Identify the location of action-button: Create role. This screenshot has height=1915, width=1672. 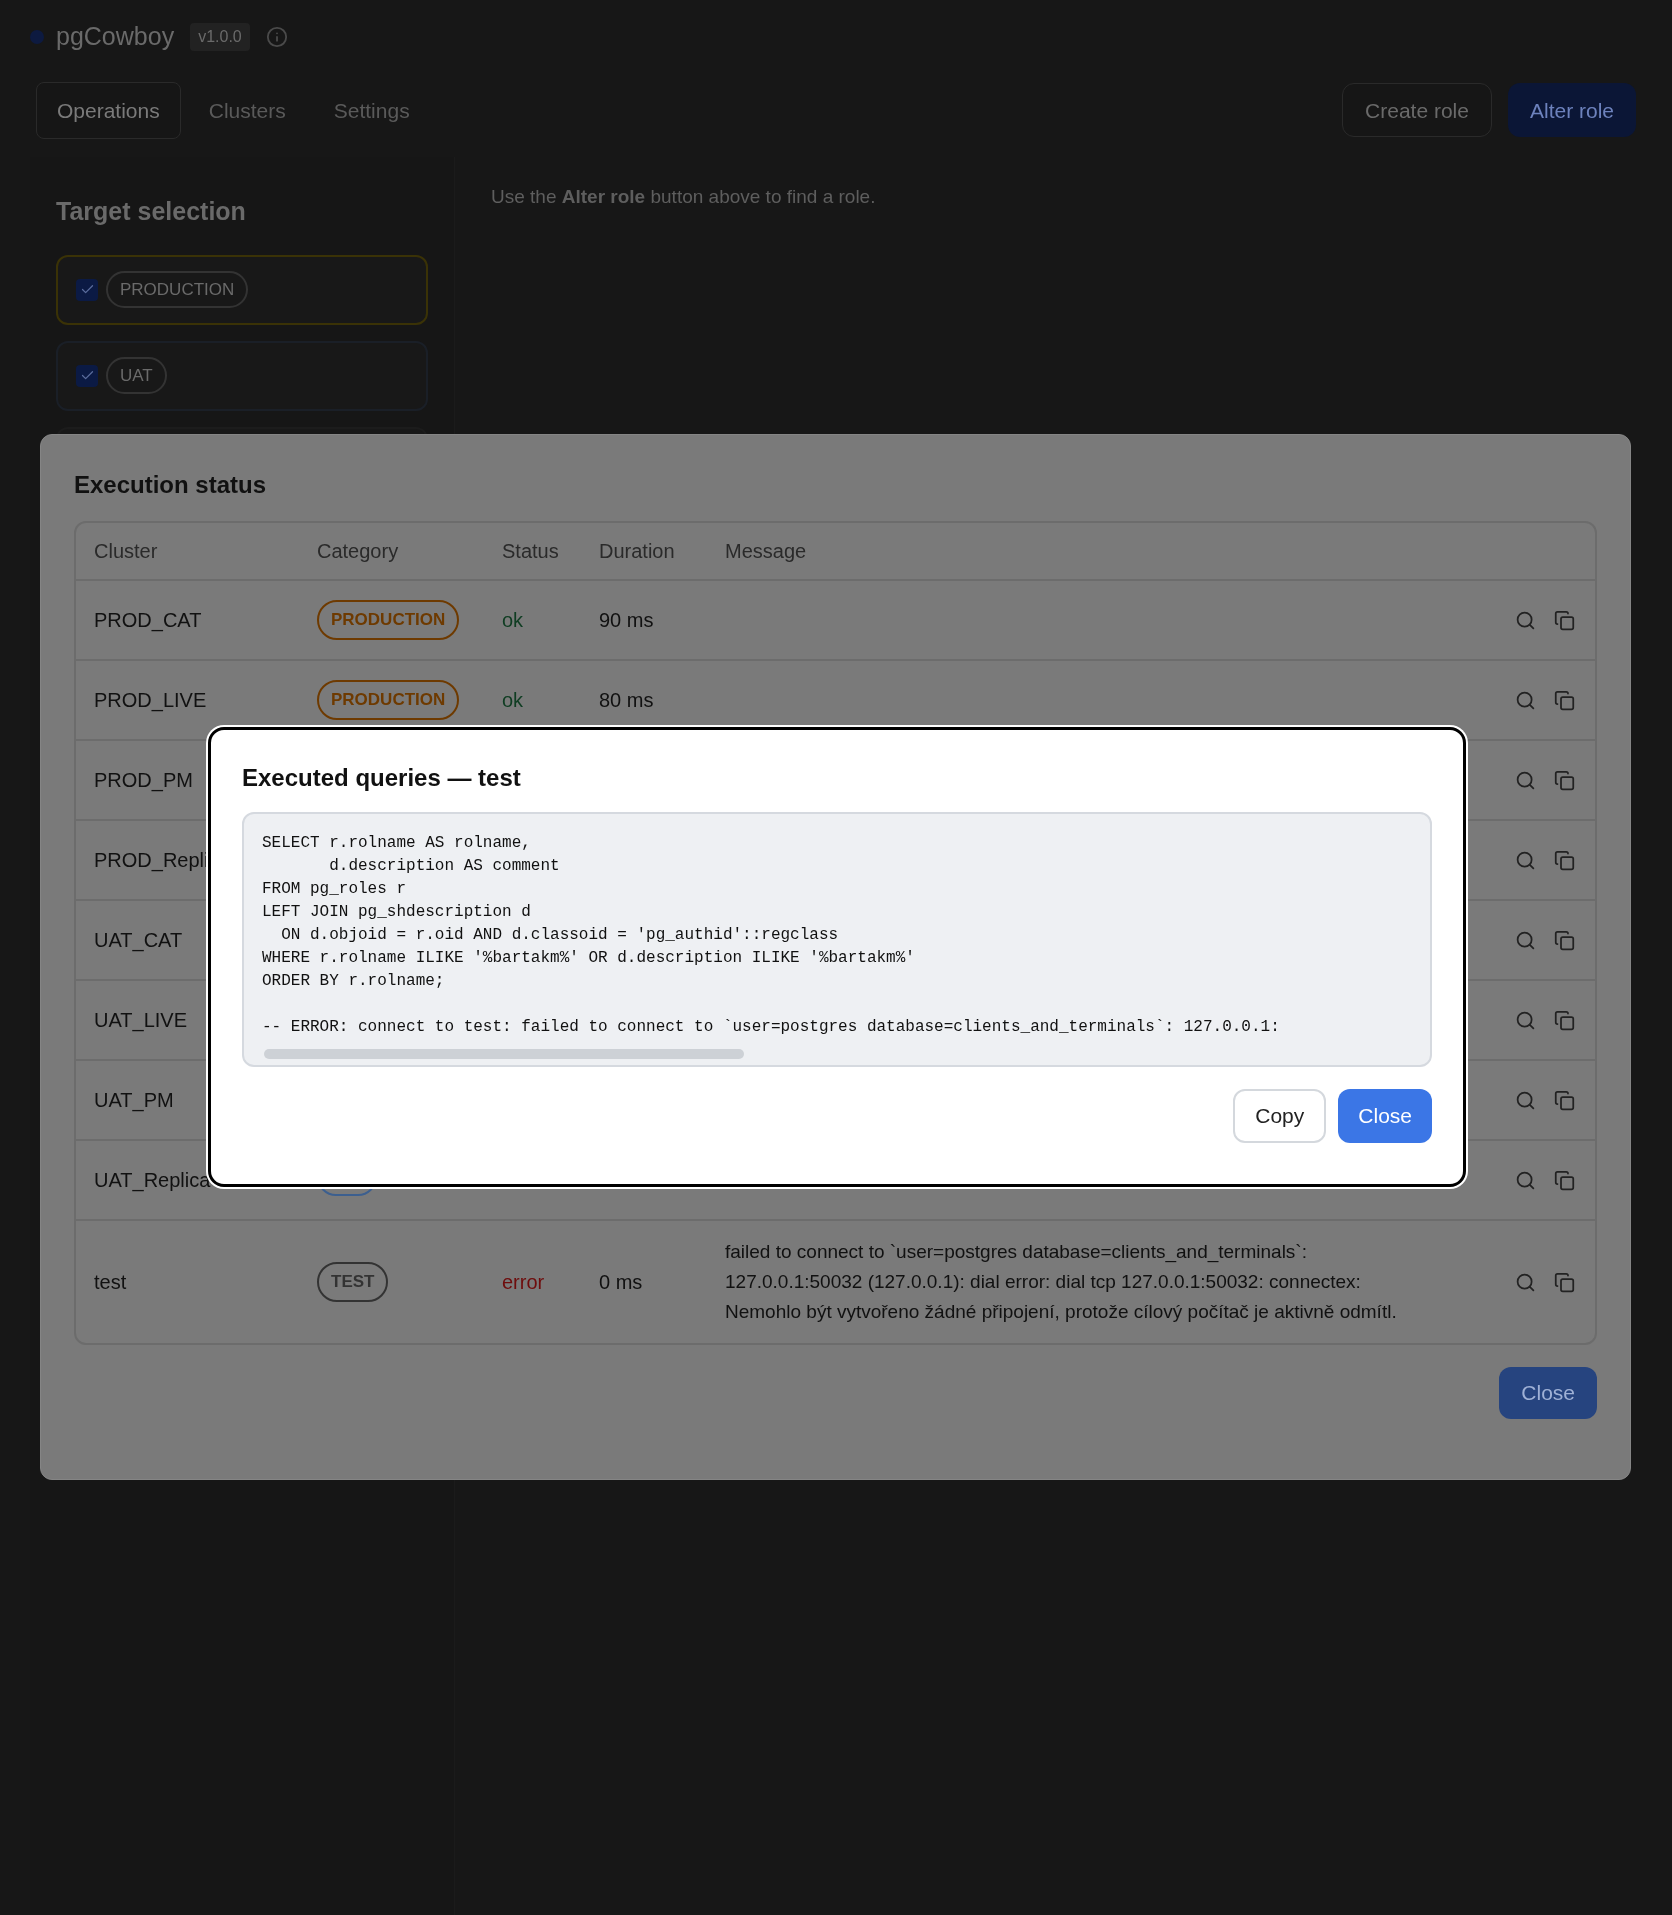
(1417, 110).